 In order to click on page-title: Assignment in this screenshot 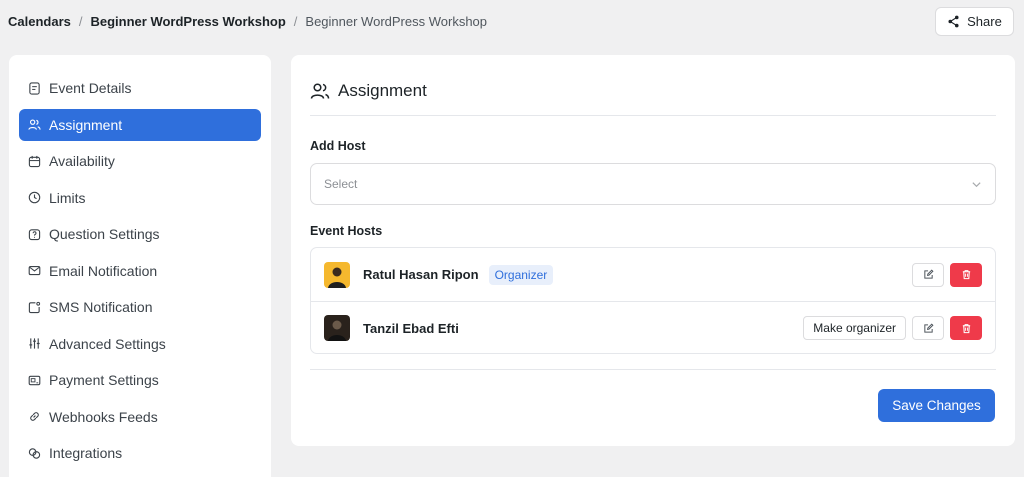, I will do `click(382, 90)`.